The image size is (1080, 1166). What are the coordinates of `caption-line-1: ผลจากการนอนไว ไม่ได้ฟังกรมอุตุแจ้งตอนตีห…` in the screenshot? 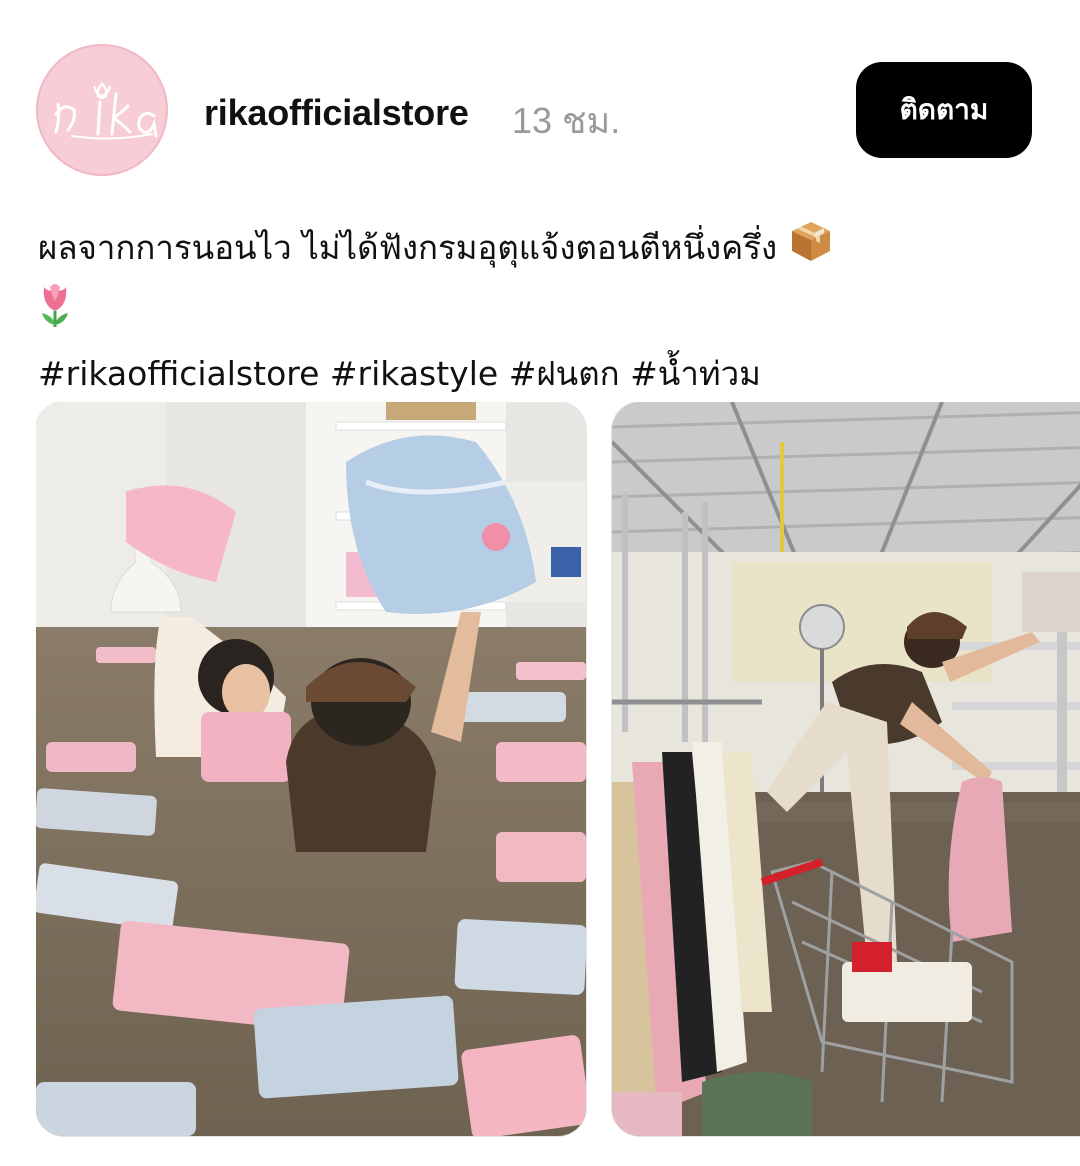 It's located at (543, 249).